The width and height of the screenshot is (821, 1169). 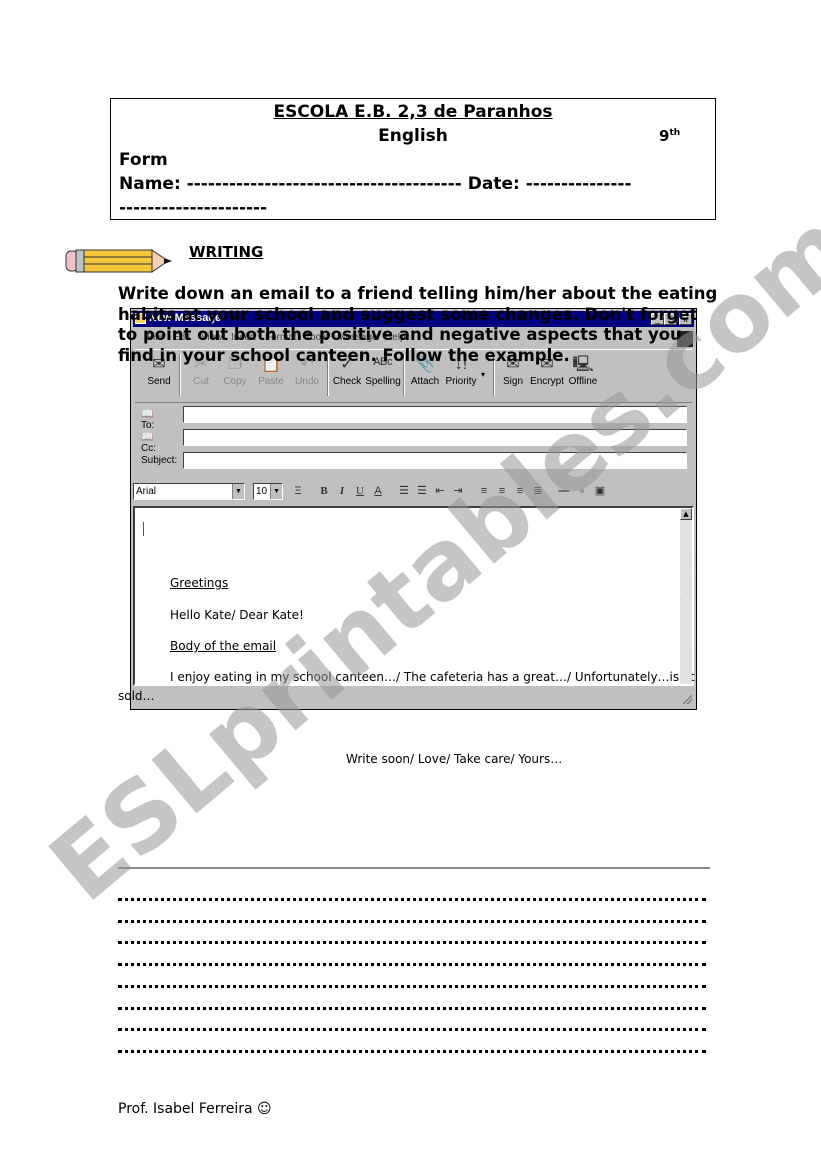 What do you see at coordinates (262, 491) in the screenshot?
I see `font-size-value: 10` at bounding box center [262, 491].